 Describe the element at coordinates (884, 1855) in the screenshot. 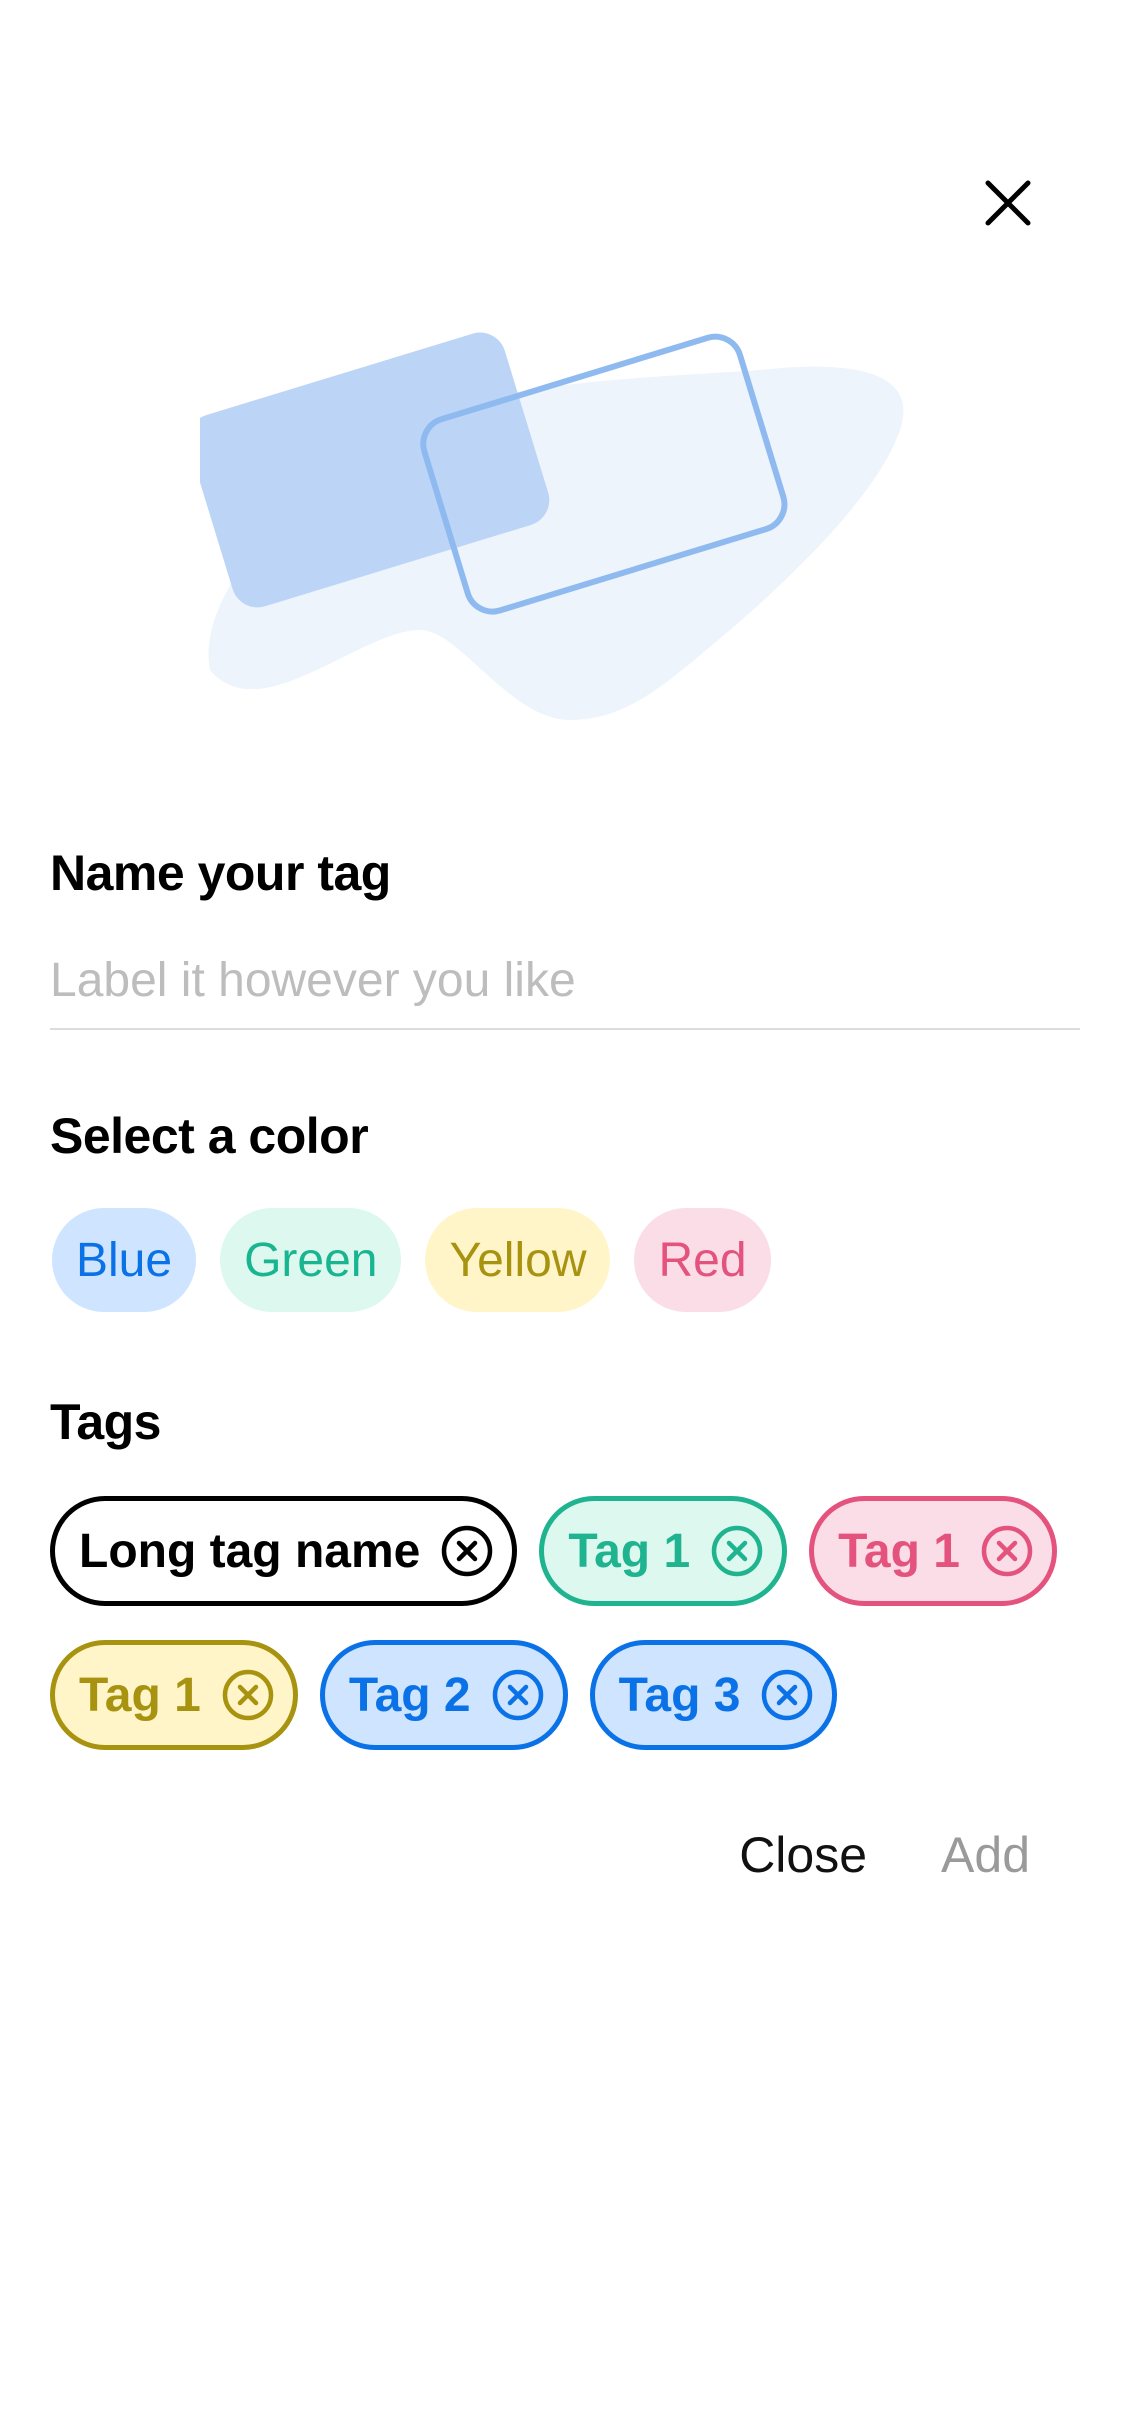

I see `dialog-actions: Close Add` at that location.